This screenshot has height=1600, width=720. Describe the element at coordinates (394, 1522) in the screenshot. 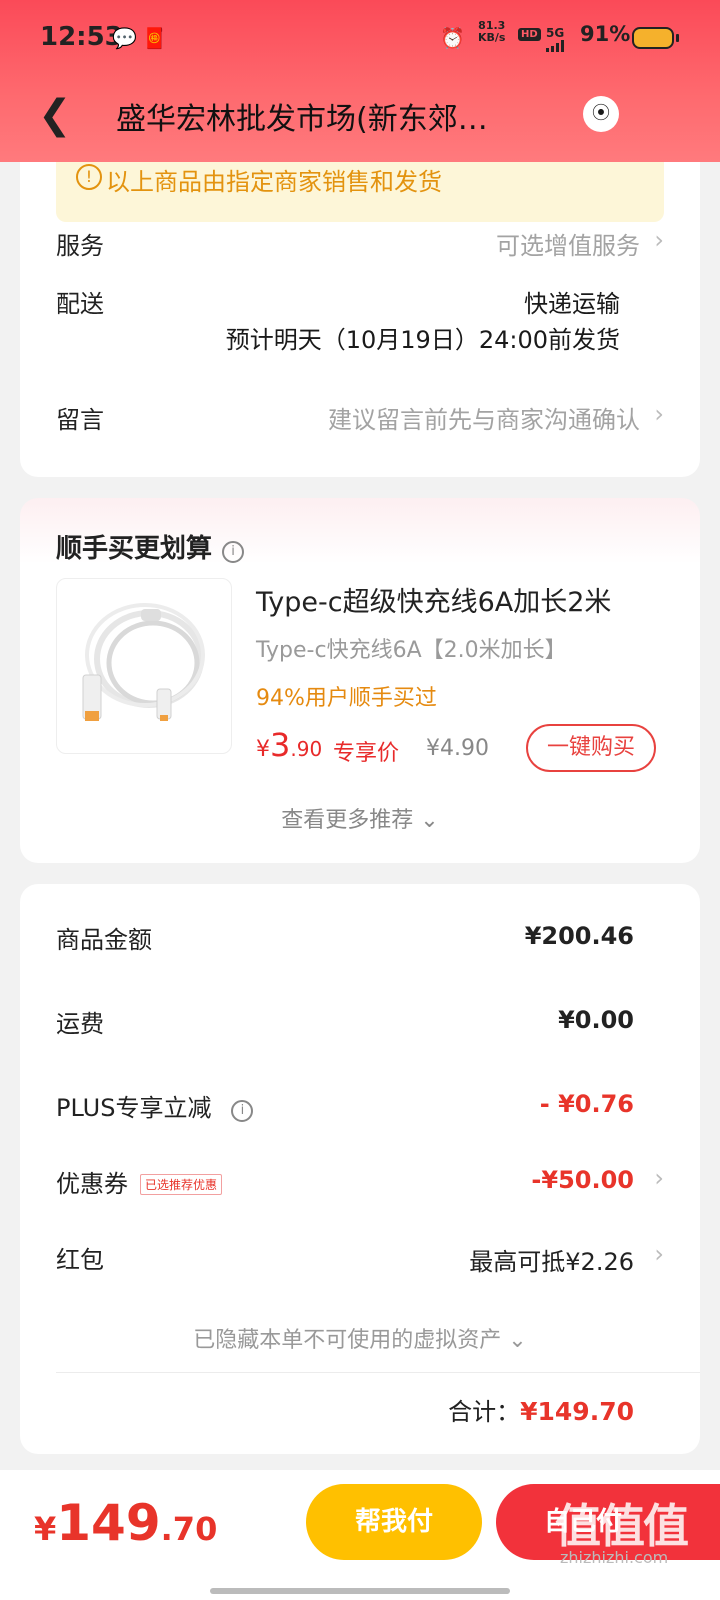

I see `help-pay-button: 帮我付` at that location.